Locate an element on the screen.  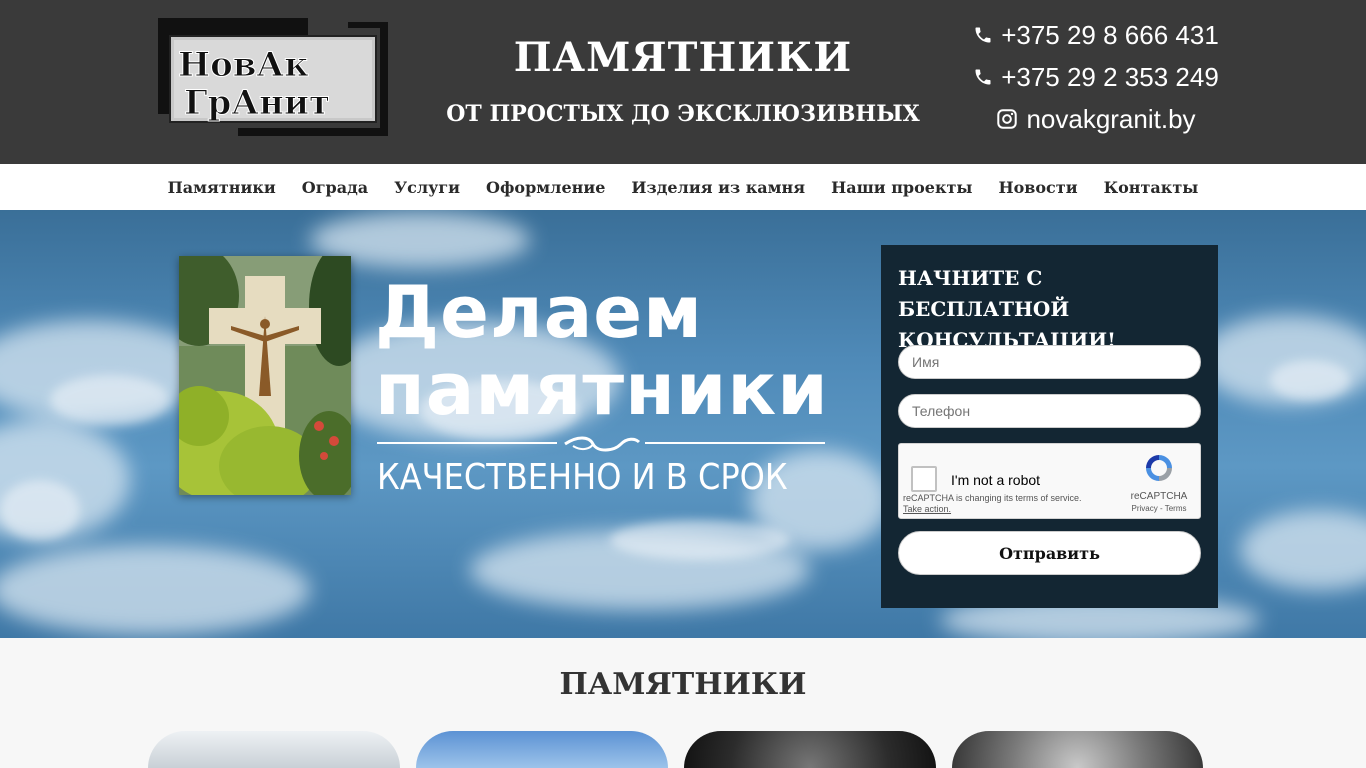
logo: НовАк ГрАнит is located at coordinates (273, 77).